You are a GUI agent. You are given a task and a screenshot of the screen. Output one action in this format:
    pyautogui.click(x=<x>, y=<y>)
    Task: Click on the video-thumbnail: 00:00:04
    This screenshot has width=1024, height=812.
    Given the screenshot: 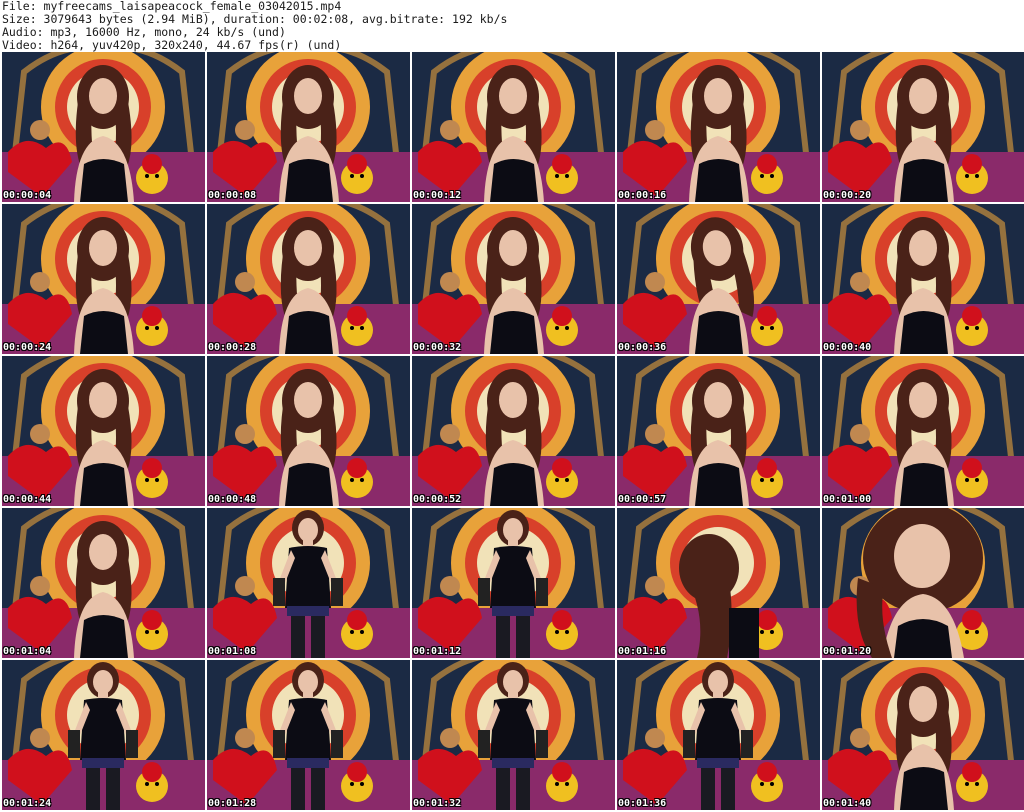 What is the action you would take?
    pyautogui.click(x=103, y=127)
    